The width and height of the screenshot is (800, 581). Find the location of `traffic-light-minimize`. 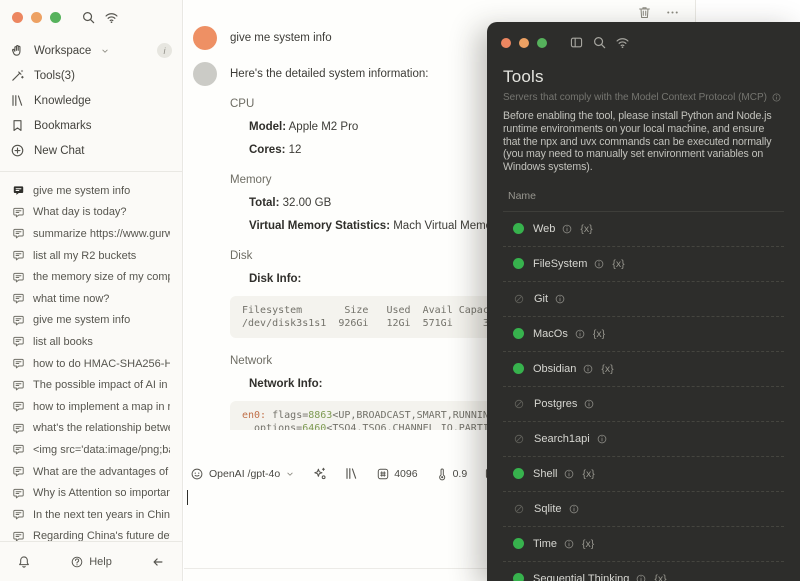

traffic-light-minimize is located at coordinates (36, 17).